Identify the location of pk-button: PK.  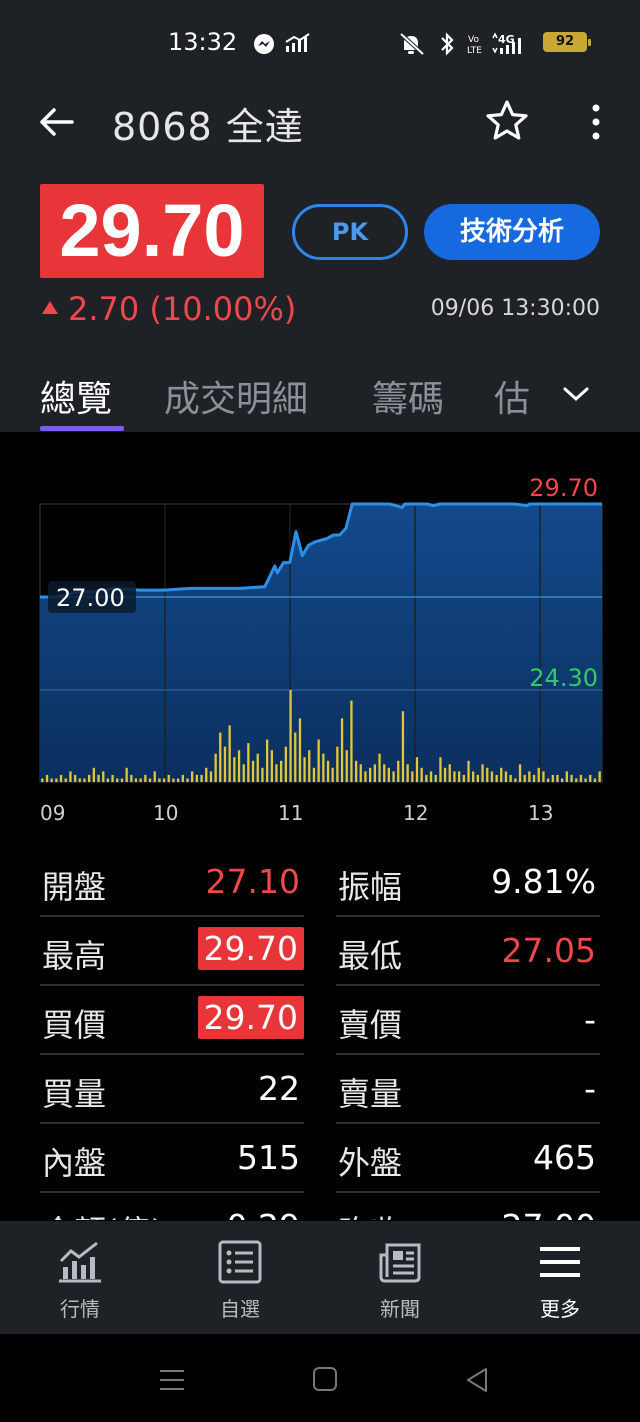
(350, 232).